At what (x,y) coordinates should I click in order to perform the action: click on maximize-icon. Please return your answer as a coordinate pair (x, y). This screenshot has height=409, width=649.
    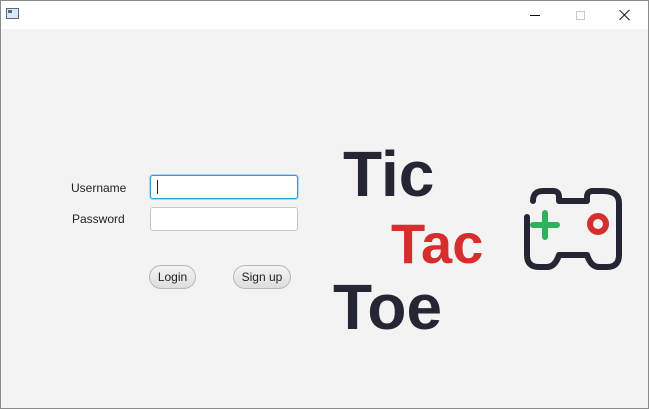
    Looking at the image, I should click on (580, 15).